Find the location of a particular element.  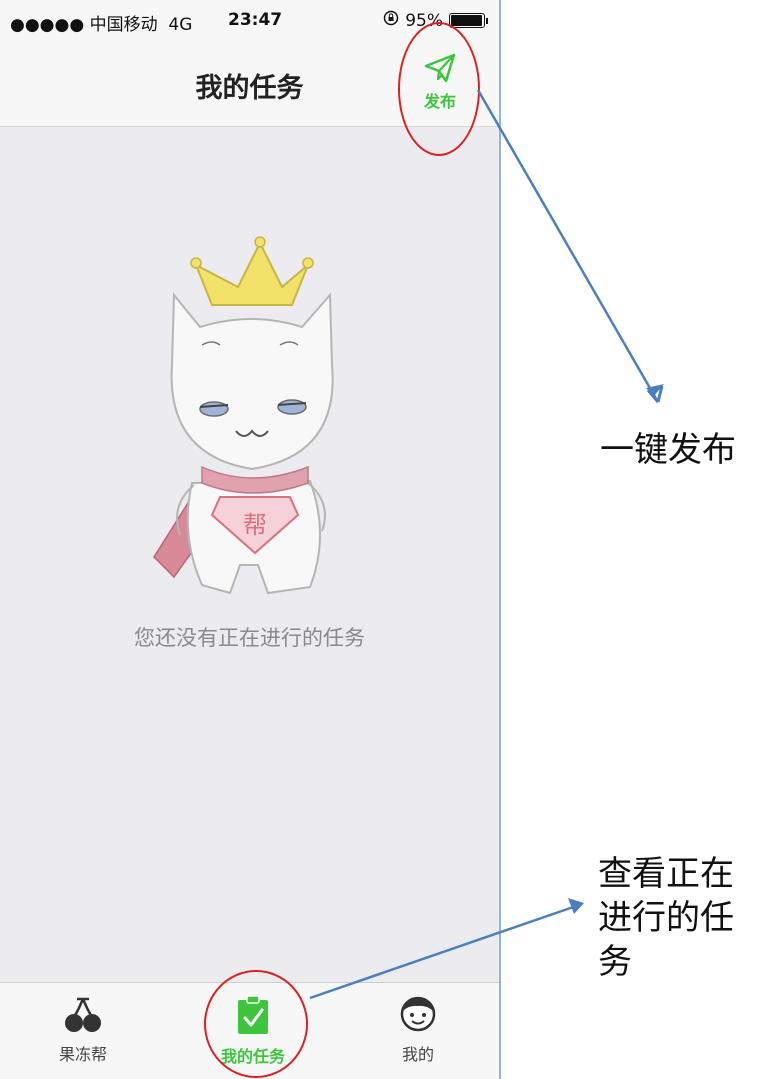

annotation-publish: 一键发布 is located at coordinates (668, 450).